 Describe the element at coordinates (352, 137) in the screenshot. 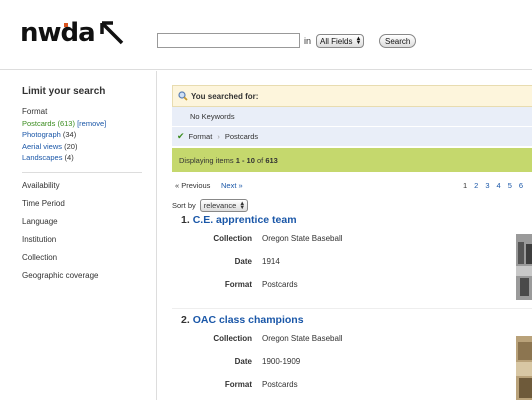

I see `filter-row-format: ✔ Format › Postcards` at that location.